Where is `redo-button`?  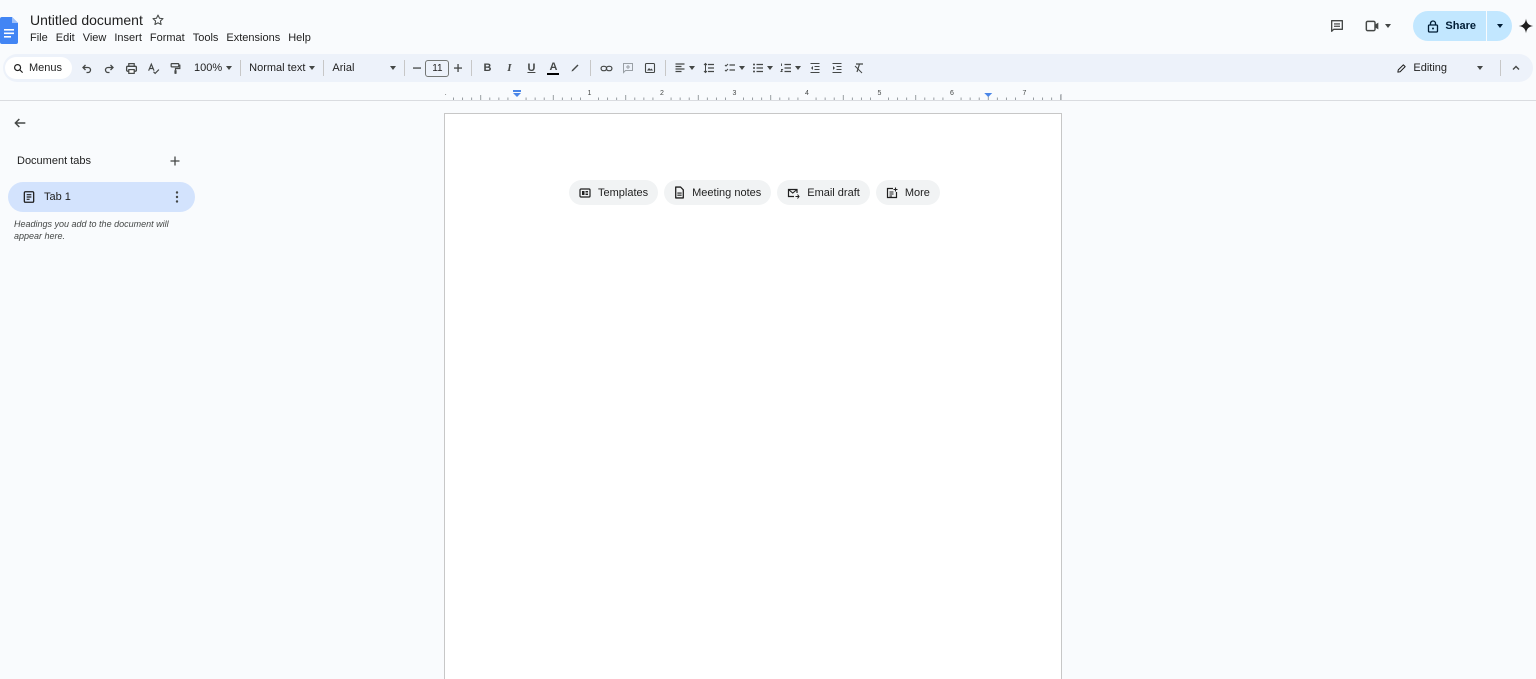 redo-button is located at coordinates (109, 68).